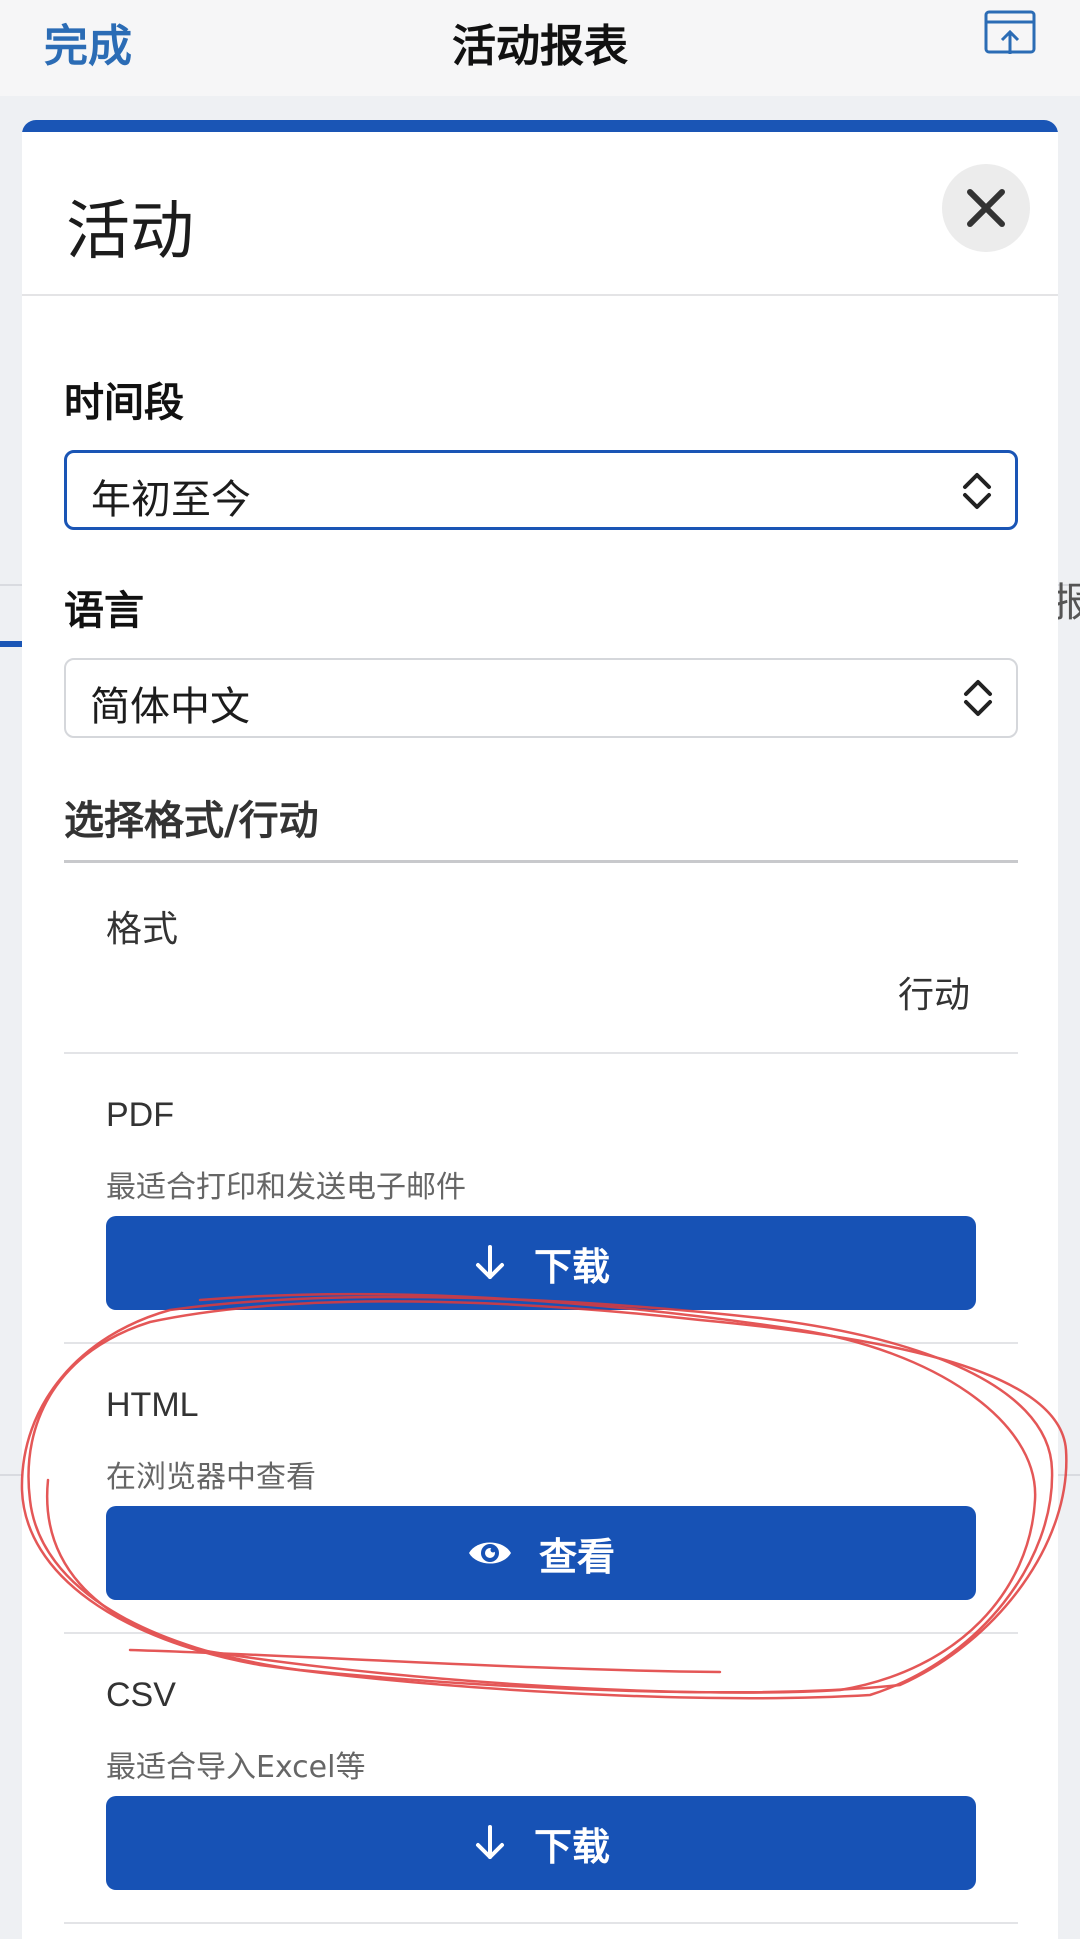 This screenshot has height=1939, width=1080. I want to click on pdf-download-button: 下载, so click(541, 1263).